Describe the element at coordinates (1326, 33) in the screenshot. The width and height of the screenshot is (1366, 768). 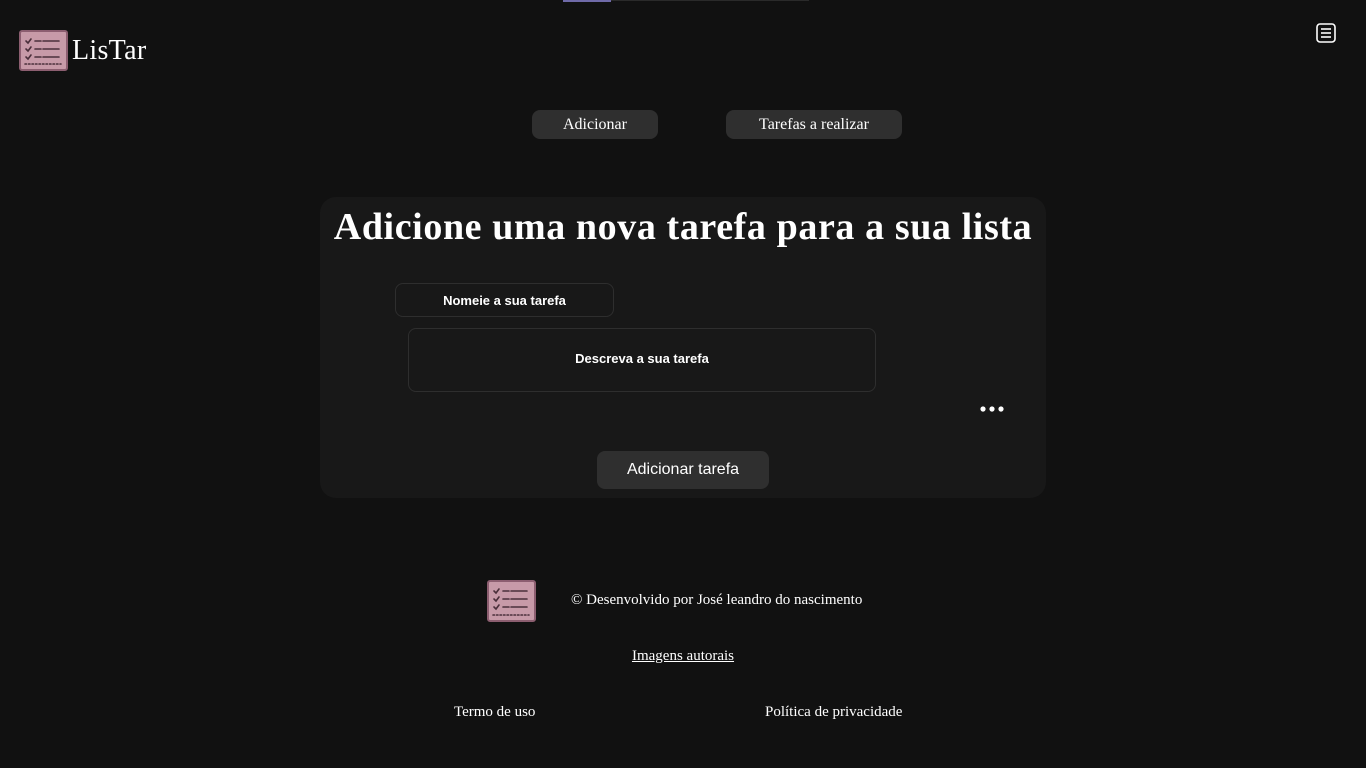
I see `hamburger-menu-icon` at that location.